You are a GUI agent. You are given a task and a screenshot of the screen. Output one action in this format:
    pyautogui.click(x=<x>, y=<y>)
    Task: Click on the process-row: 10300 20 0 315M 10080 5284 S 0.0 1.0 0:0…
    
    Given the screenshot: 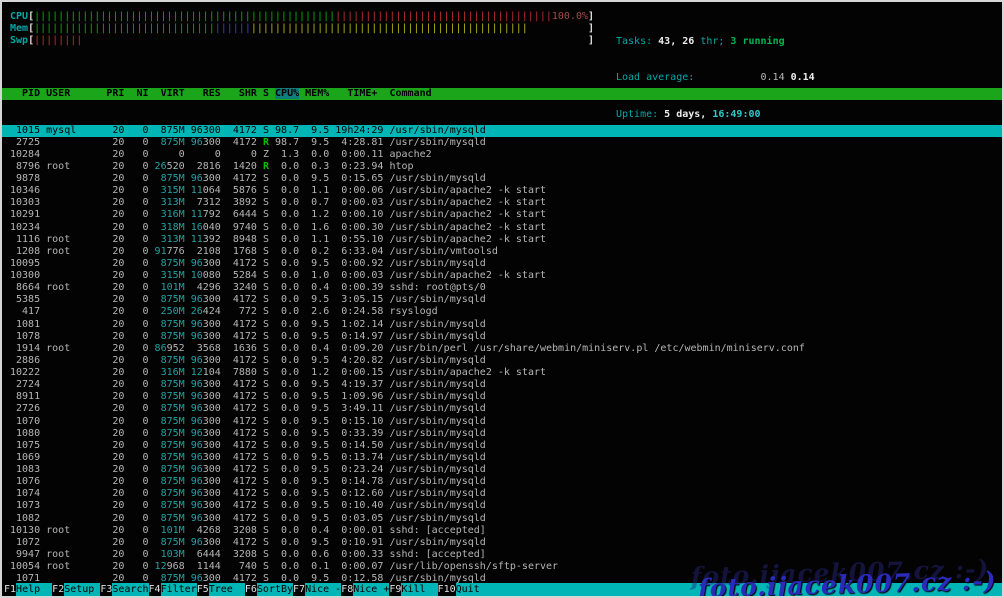 What is the action you would take?
    pyautogui.click(x=502, y=276)
    